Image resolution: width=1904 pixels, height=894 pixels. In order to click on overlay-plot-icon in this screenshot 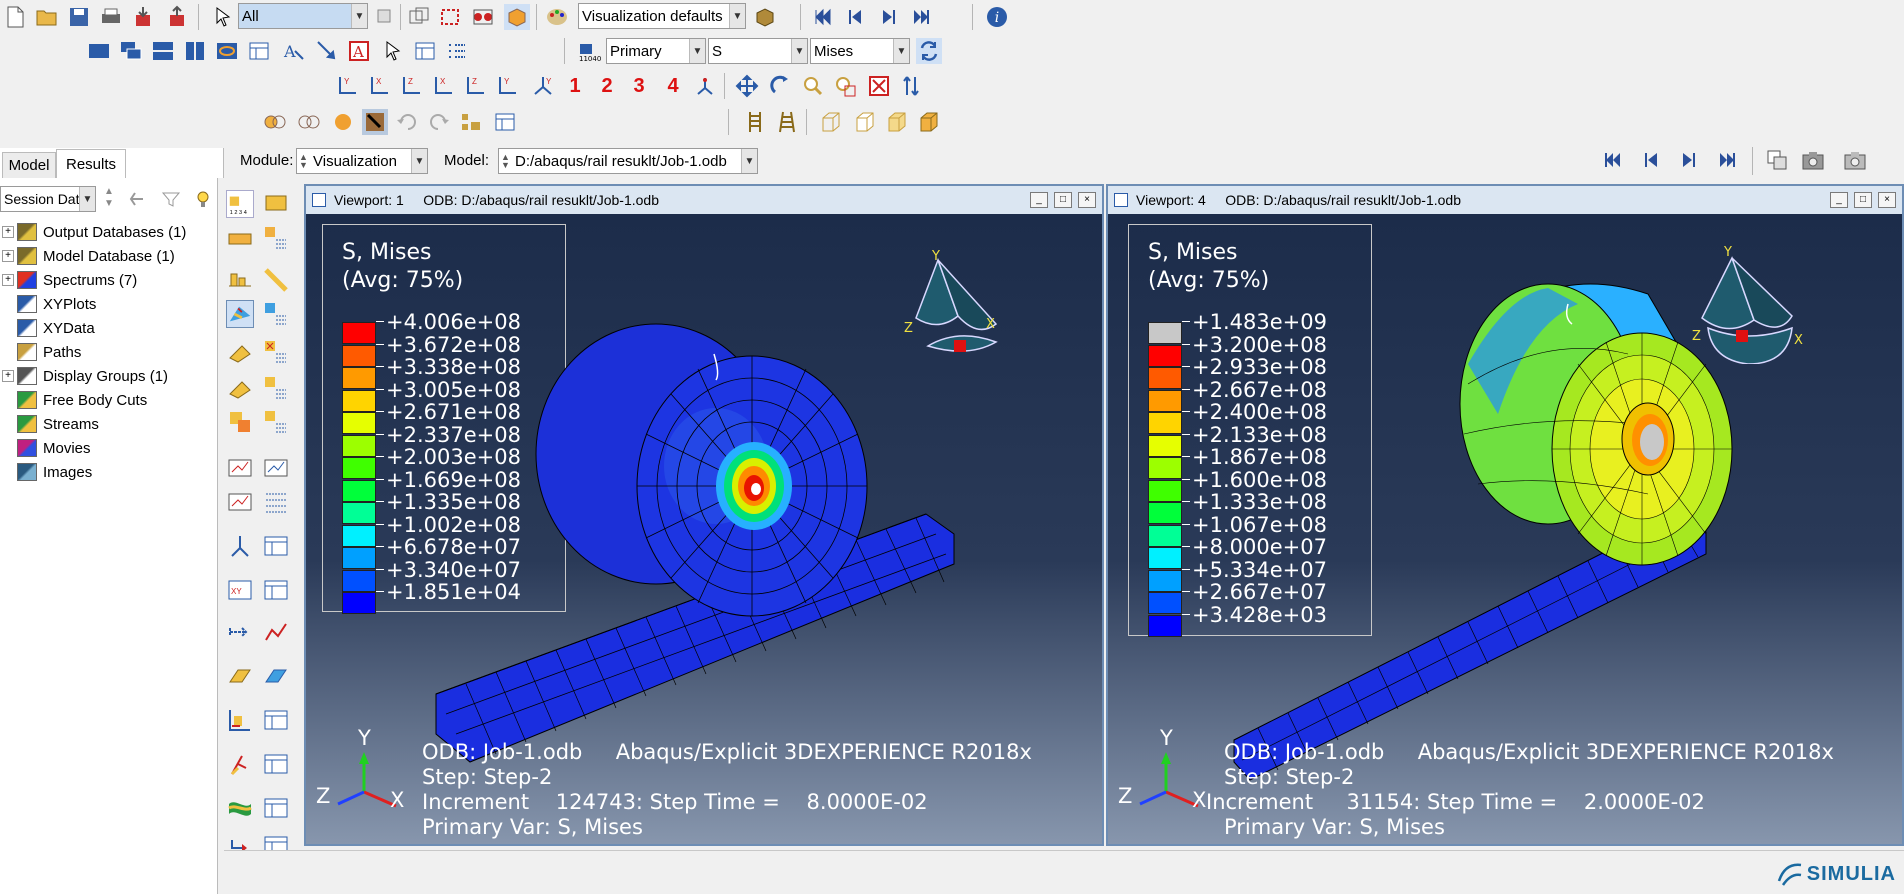, I will do `click(240, 808)`.